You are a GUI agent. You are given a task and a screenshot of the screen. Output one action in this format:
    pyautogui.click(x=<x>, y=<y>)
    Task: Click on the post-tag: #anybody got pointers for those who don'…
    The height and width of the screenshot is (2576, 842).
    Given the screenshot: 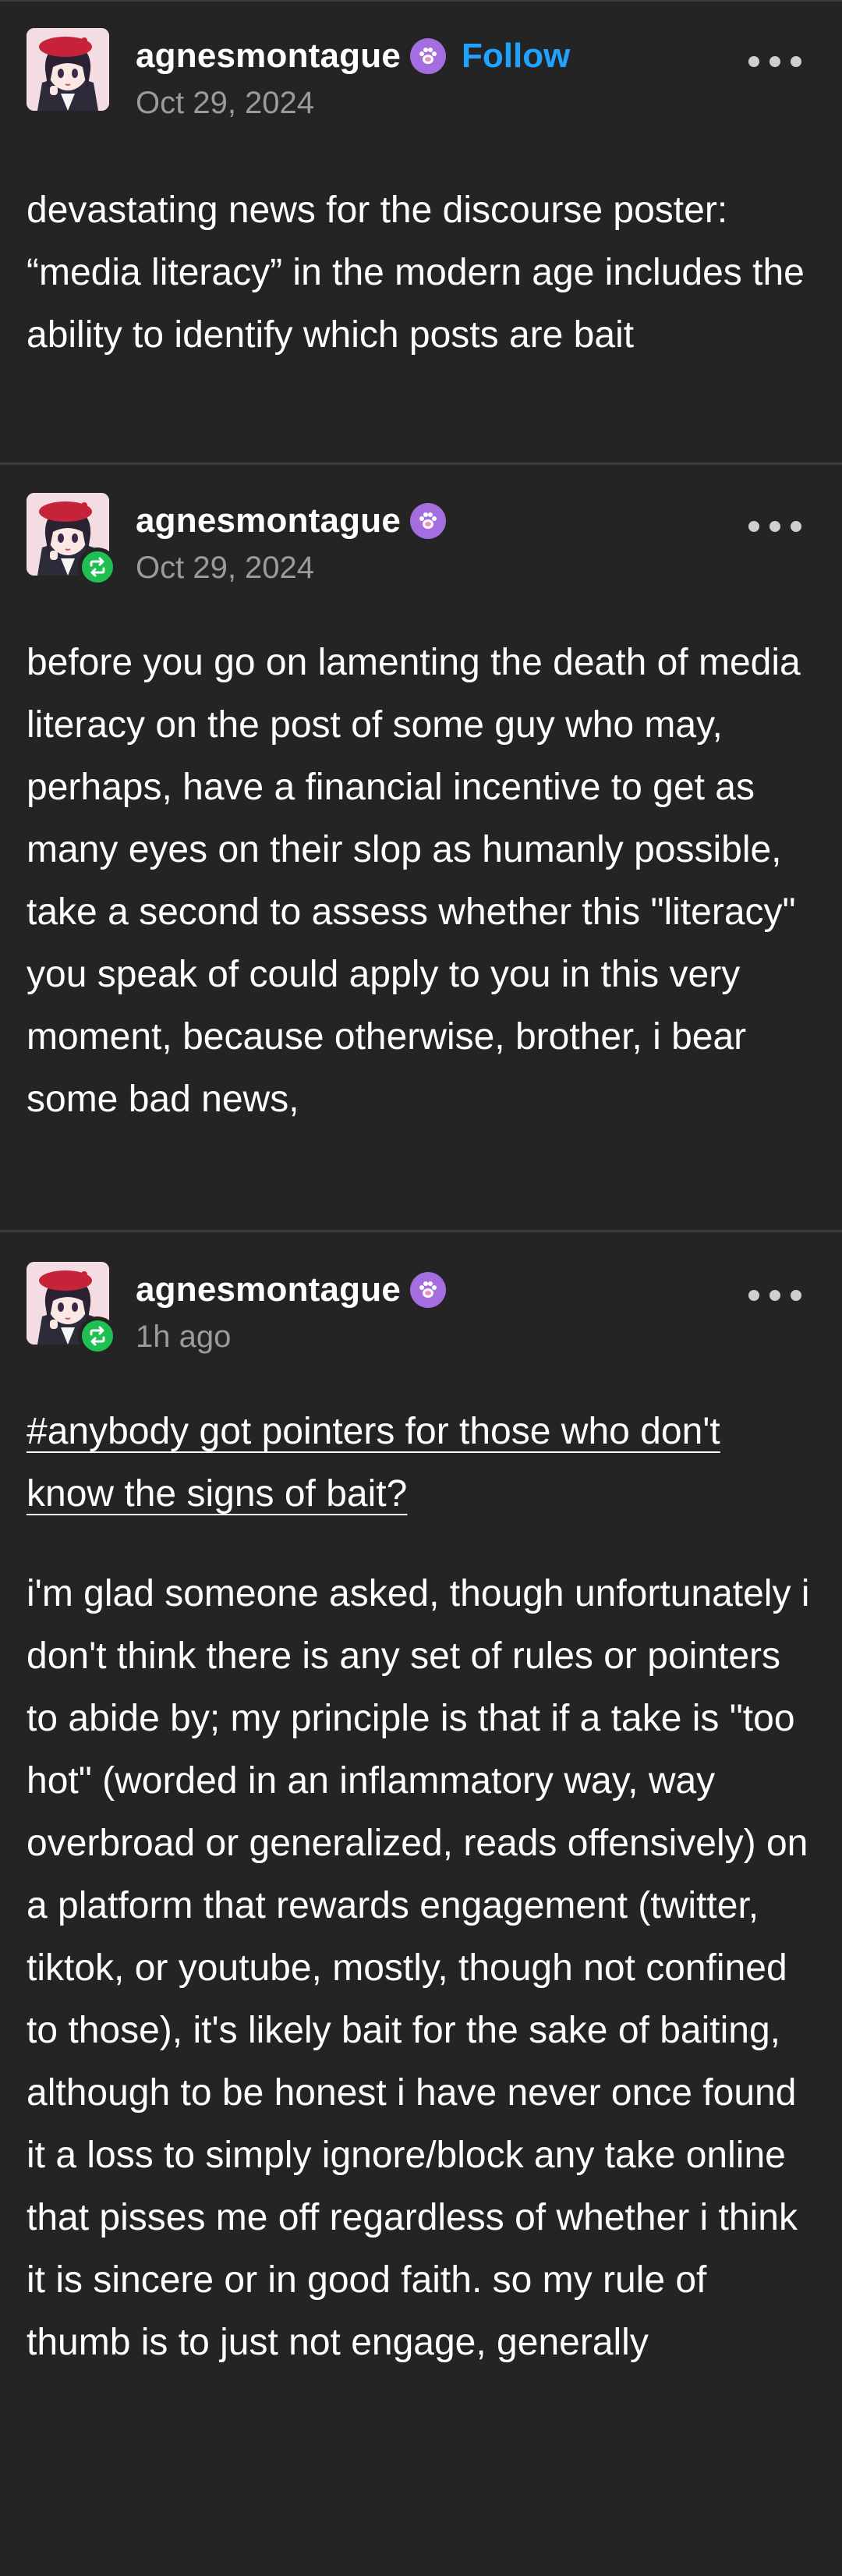 What is the action you would take?
    pyautogui.click(x=420, y=1463)
    